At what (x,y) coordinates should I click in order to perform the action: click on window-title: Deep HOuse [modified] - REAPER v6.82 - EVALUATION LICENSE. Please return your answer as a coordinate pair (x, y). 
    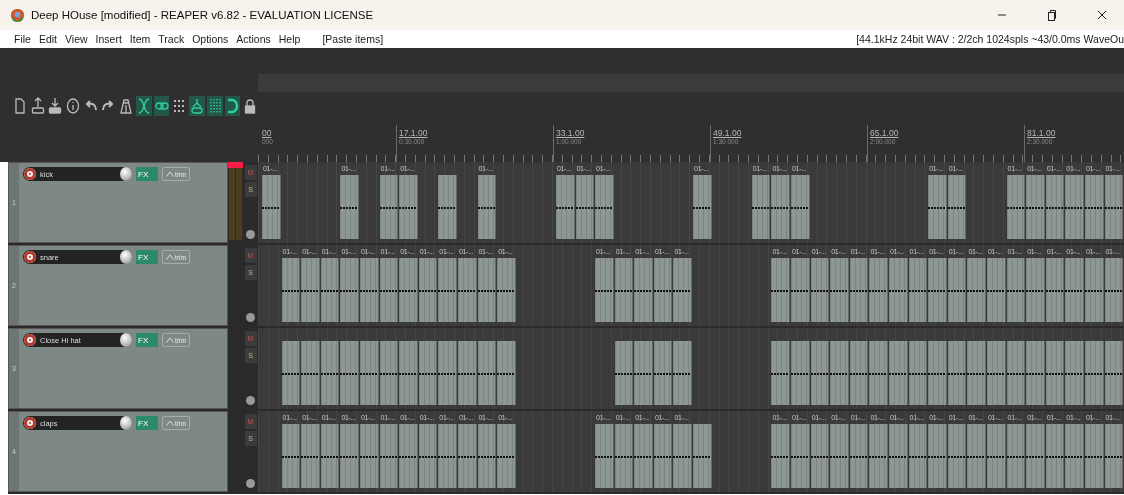
    Looking at the image, I should click on (202, 15).